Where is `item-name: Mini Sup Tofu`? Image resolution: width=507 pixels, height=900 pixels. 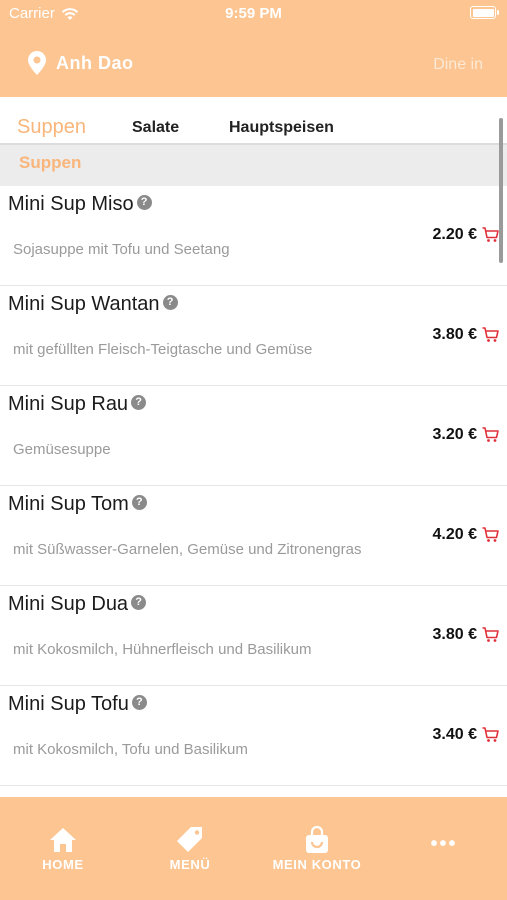
item-name: Mini Sup Tofu is located at coordinates (68, 704).